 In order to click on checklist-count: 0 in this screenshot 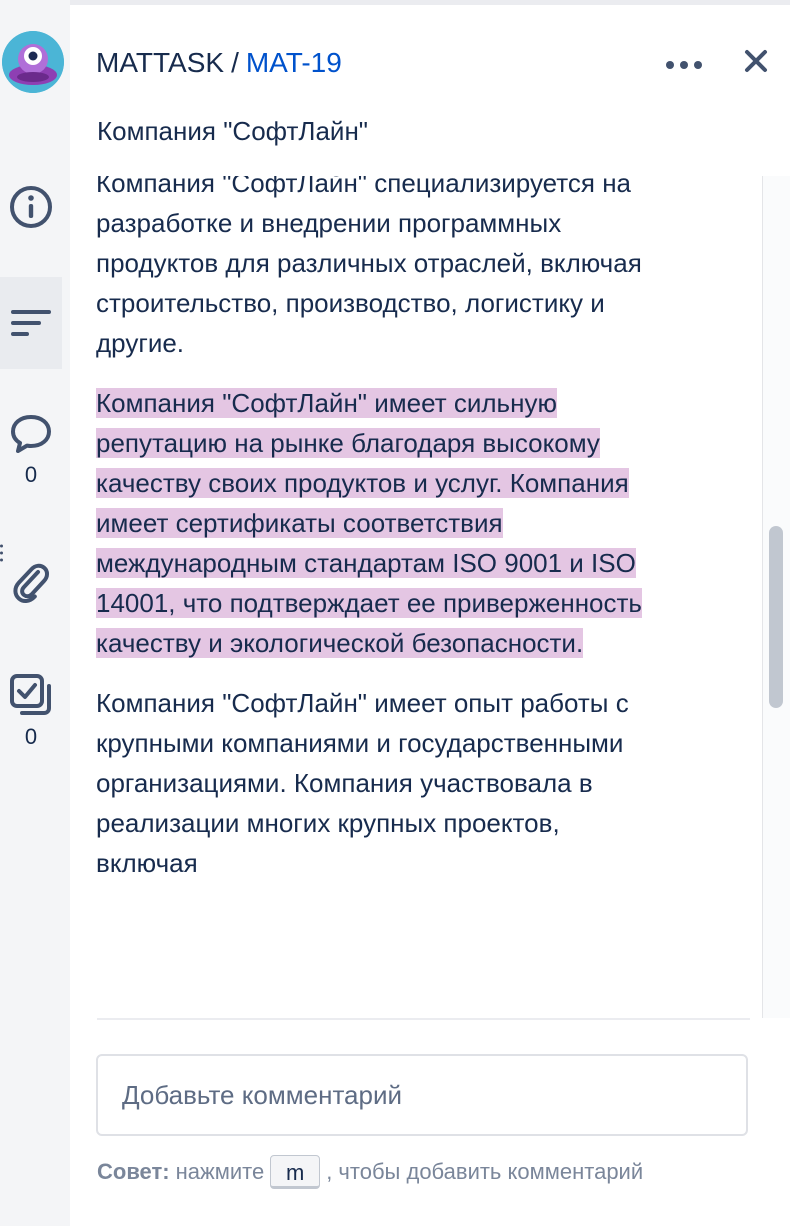, I will do `click(31, 736)`.